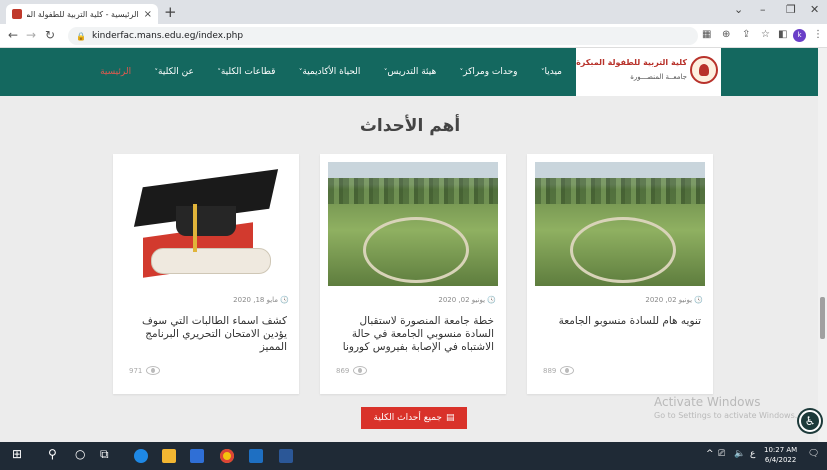 The height and width of the screenshot is (470, 827). Describe the element at coordinates (170, 12) in the screenshot. I see `new-tab-button: +` at that location.